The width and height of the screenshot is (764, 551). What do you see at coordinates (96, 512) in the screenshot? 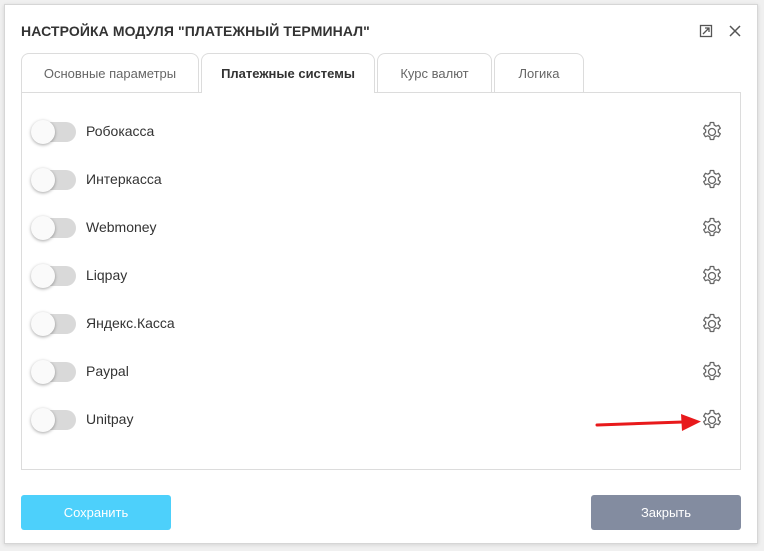
I see `save-button: Сохранить` at bounding box center [96, 512].